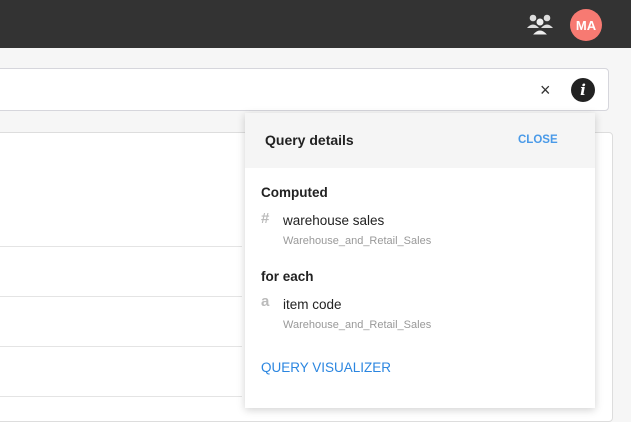 Image resolution: width=631 pixels, height=422 pixels. Describe the element at coordinates (545, 90) in the screenshot. I see `clear-search-icon: ×` at that location.